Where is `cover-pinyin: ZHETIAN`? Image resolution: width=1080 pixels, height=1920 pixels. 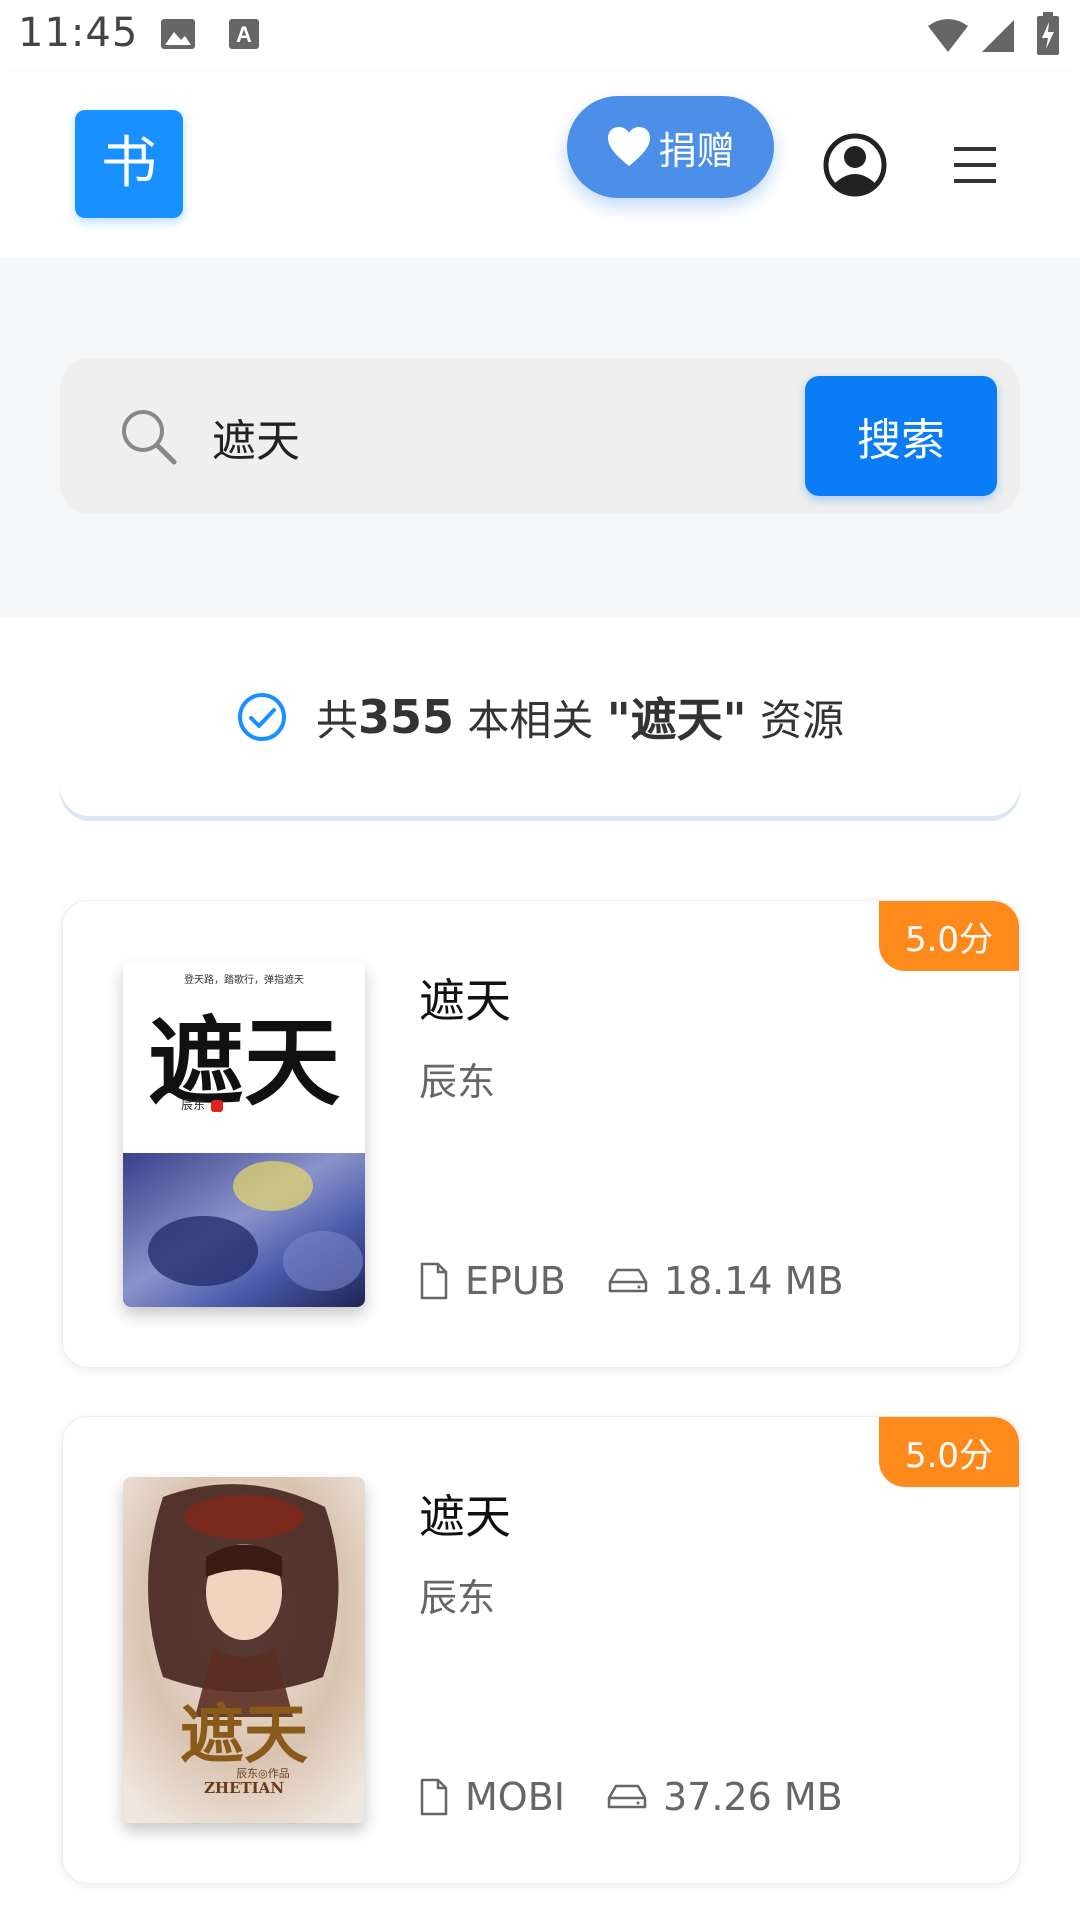
cover-pinyin: ZHETIAN is located at coordinates (244, 1788).